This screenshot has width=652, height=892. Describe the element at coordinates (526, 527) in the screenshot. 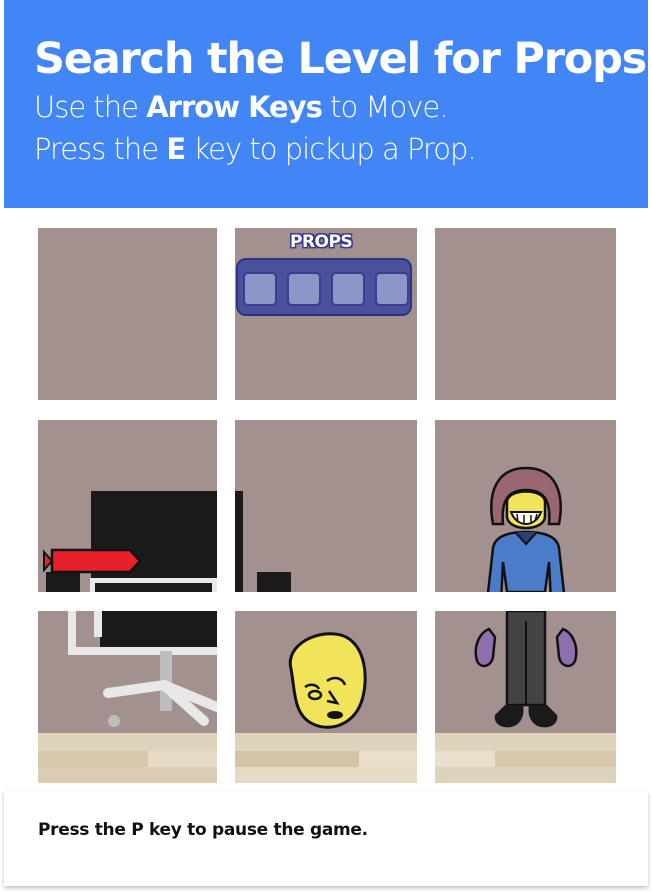

I see `masked-character-icon` at that location.